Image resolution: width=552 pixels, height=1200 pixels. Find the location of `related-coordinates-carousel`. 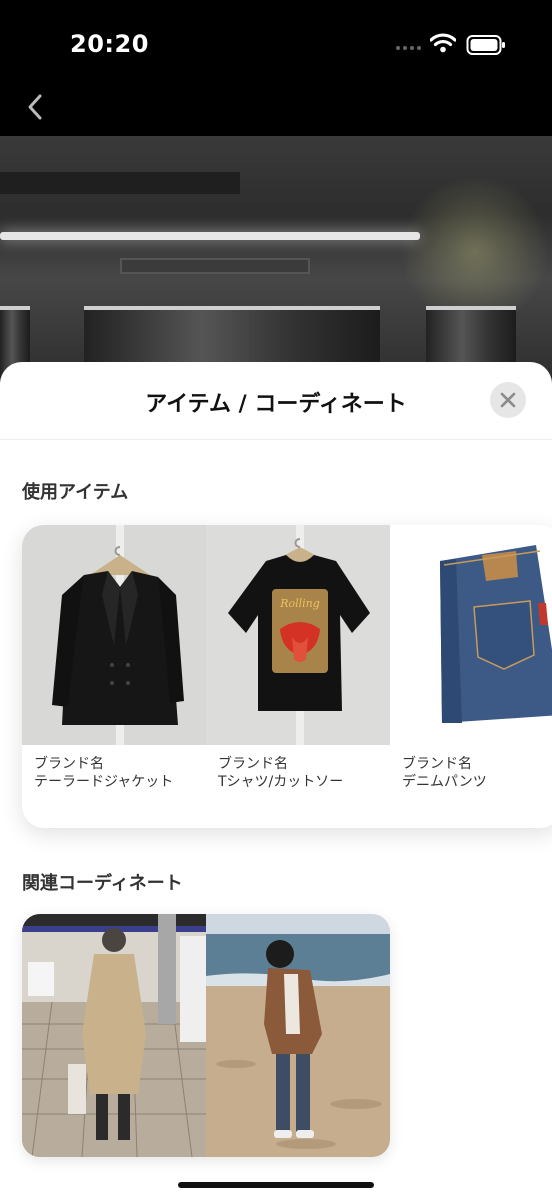

related-coordinates-carousel is located at coordinates (206, 1035).